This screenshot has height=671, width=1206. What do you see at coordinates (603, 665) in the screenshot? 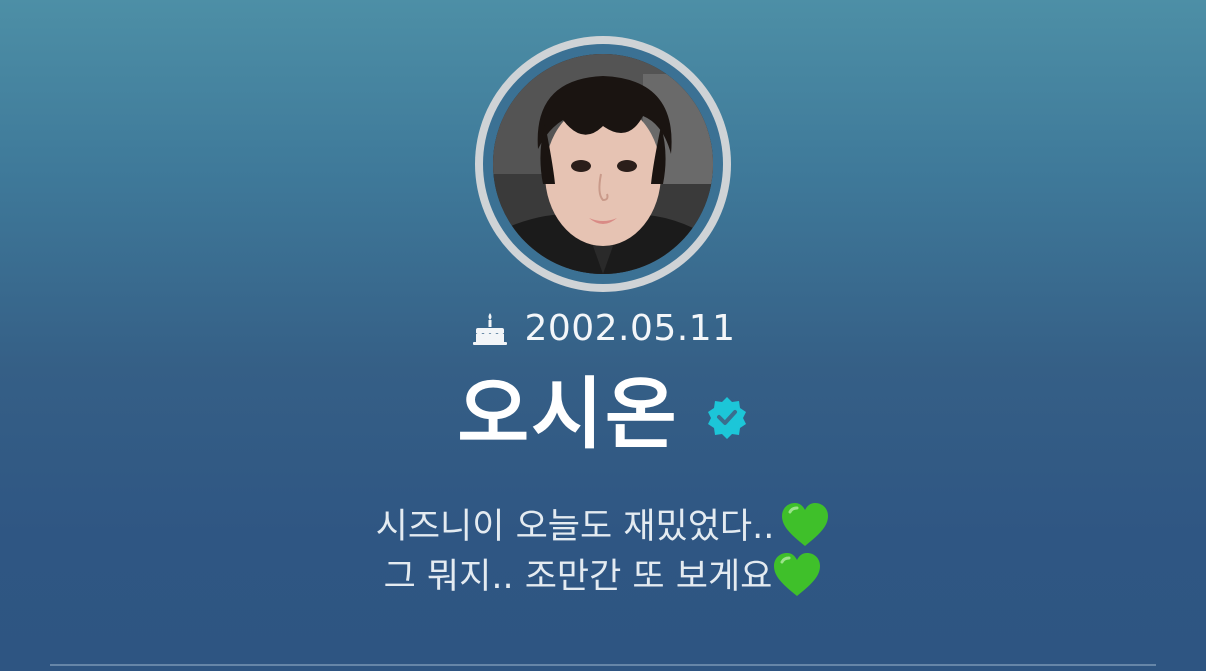
I see `divider` at bounding box center [603, 665].